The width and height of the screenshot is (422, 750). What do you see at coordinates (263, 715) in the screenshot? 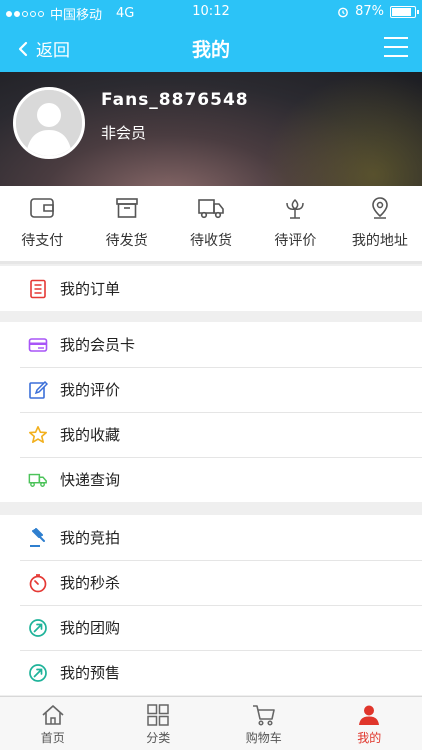
I see `cart-icon` at bounding box center [263, 715].